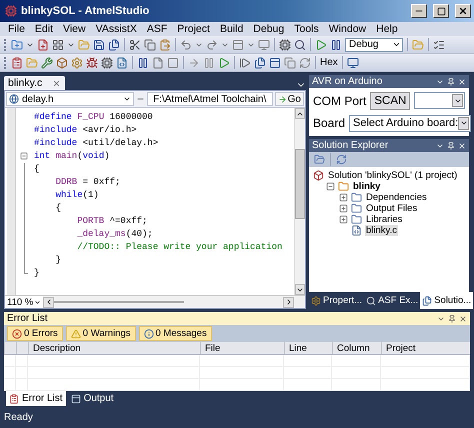 This screenshot has width=474, height=428. What do you see at coordinates (135, 44) in the screenshot?
I see `scissors-icon` at bounding box center [135, 44].